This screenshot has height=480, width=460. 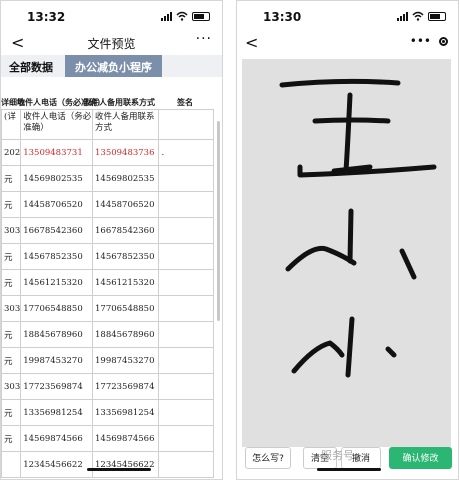 What do you see at coordinates (125, 178) in the screenshot?
I see `cell-alt: 14569802535` at bounding box center [125, 178].